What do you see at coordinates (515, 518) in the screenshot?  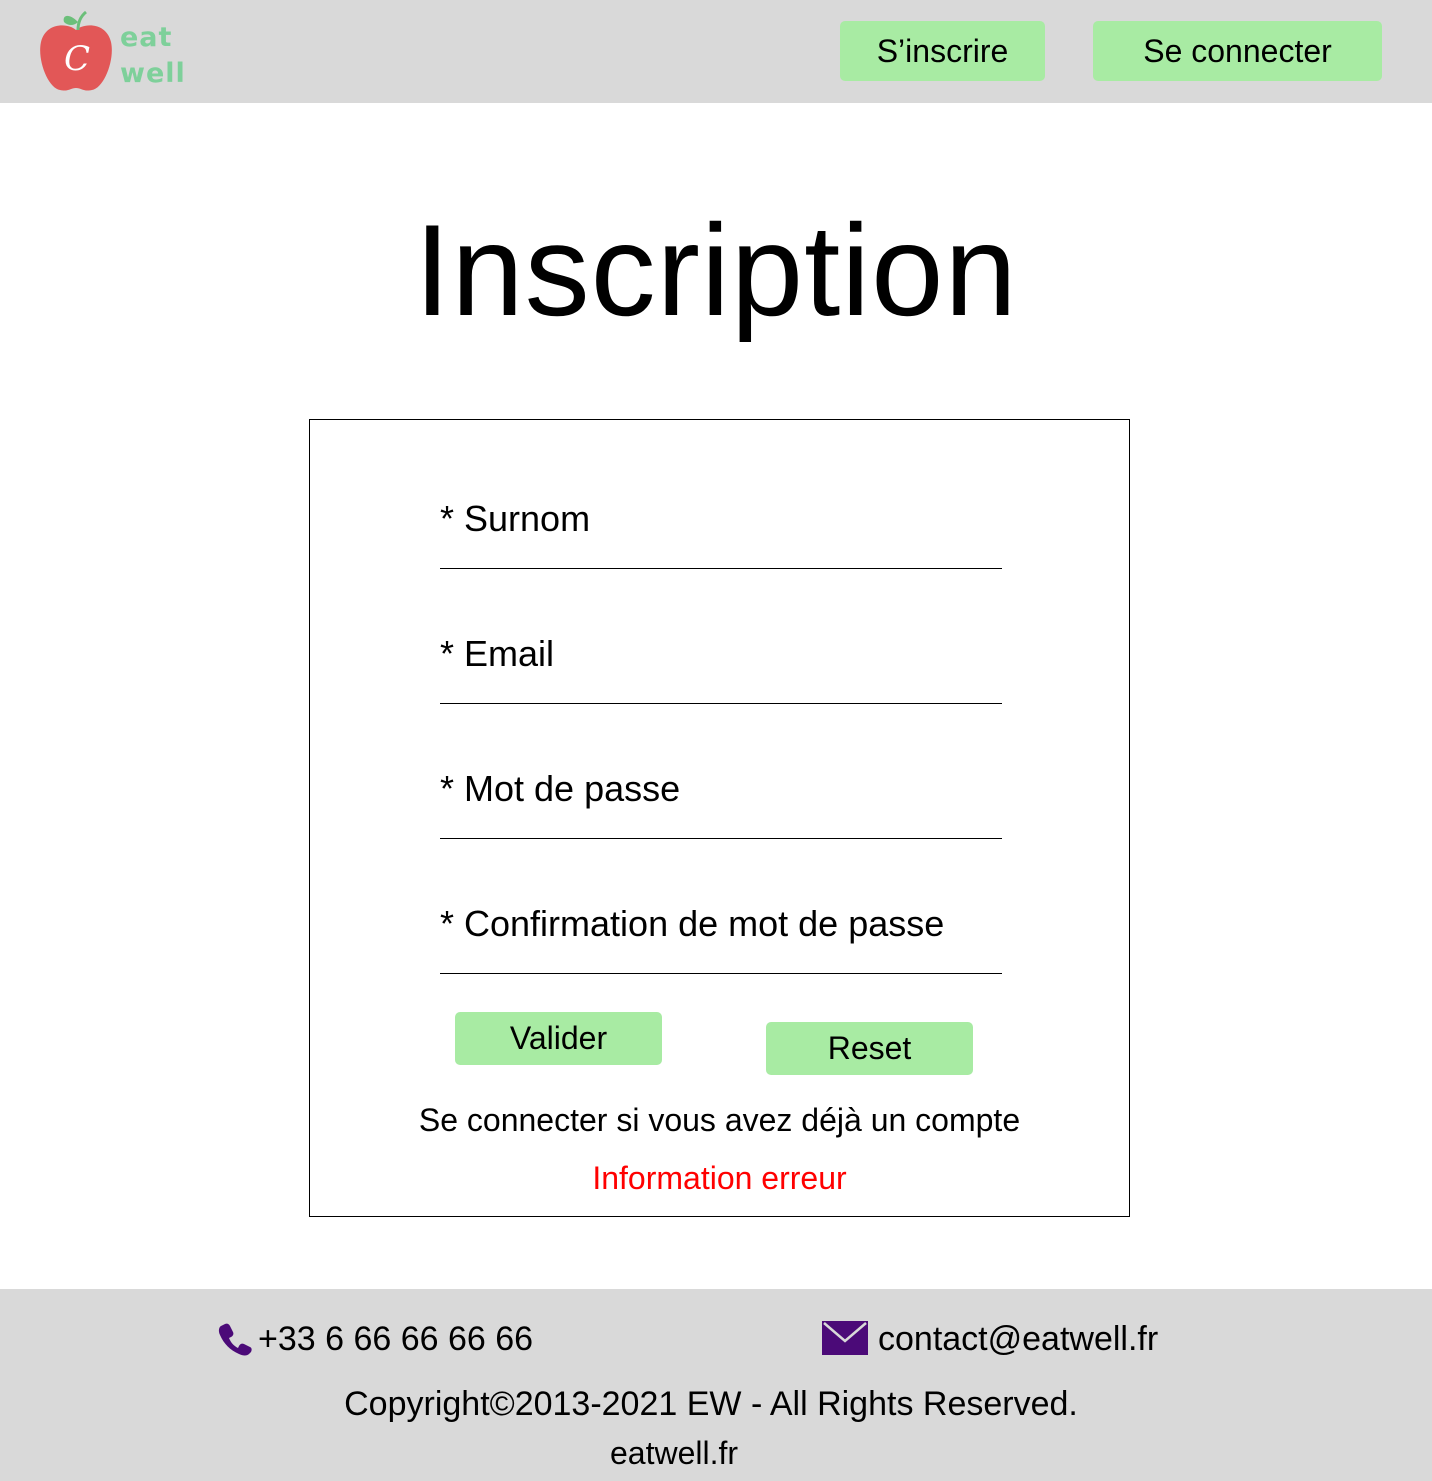 I see `nickname-label: * Surnom` at bounding box center [515, 518].